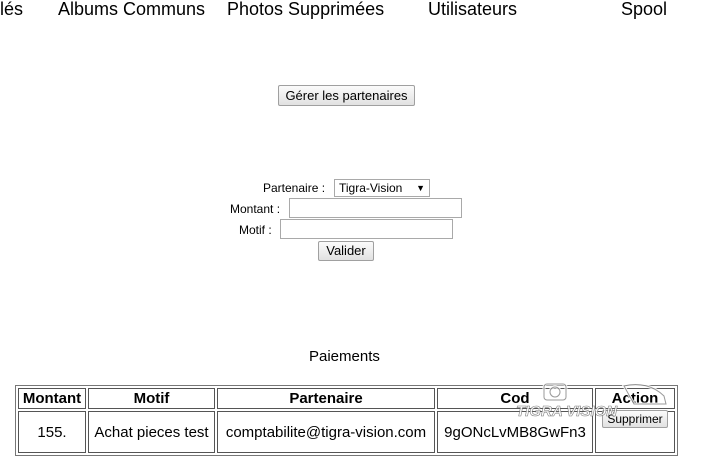 This screenshot has width=702, height=467. I want to click on amount-input, so click(375, 208).